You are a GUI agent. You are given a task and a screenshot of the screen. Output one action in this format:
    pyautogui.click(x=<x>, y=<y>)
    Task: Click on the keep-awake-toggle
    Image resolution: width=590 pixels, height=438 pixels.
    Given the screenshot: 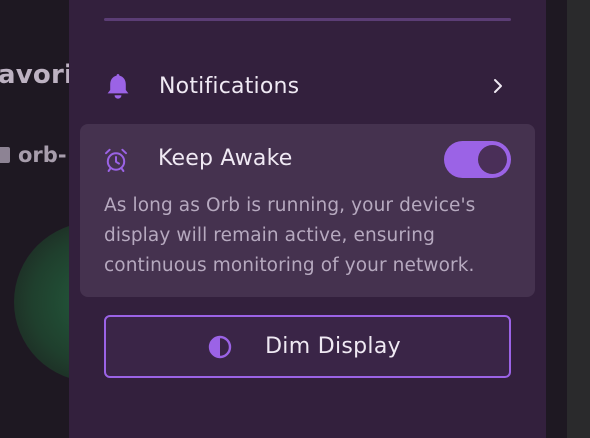 What is the action you would take?
    pyautogui.click(x=477, y=159)
    